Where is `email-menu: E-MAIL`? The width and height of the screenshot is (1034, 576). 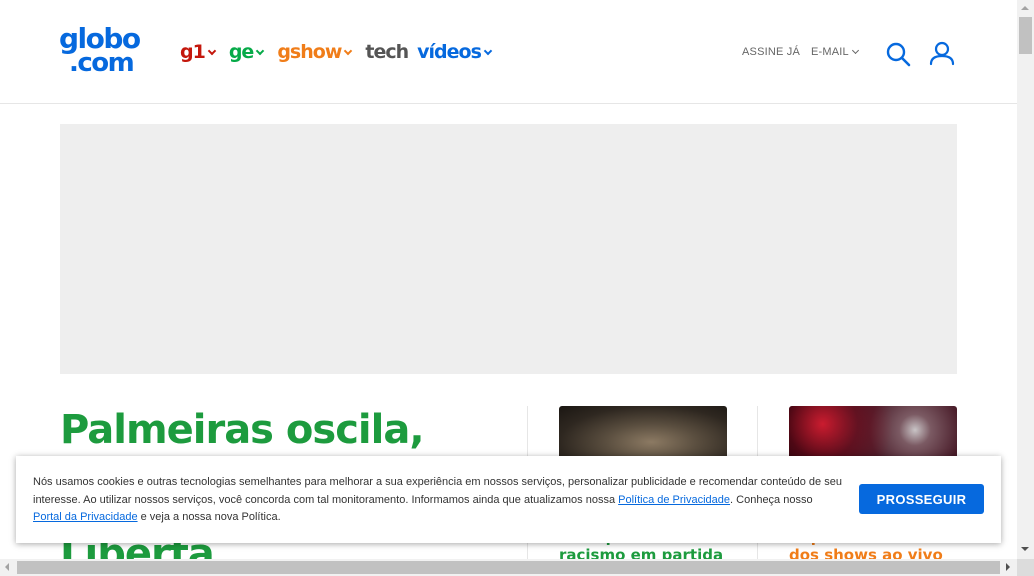 email-menu: E-MAIL is located at coordinates (835, 52).